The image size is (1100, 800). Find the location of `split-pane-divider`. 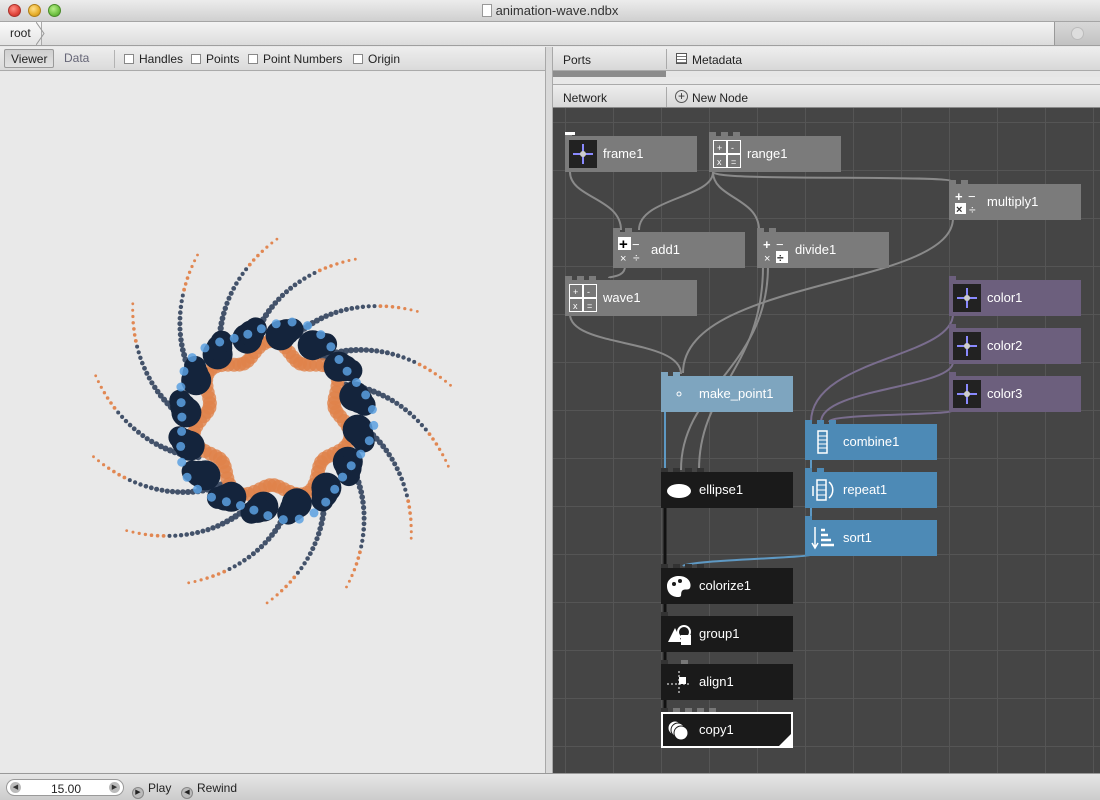

split-pane-divider is located at coordinates (549, 410).